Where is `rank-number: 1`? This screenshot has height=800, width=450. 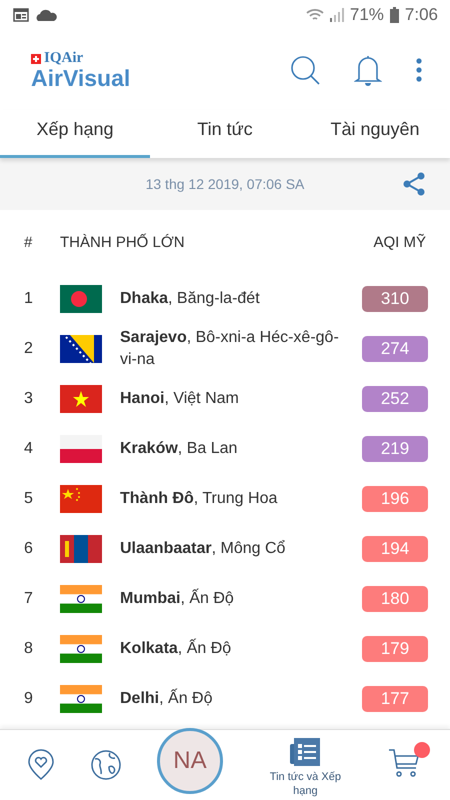 rank-number: 1 is located at coordinates (29, 299).